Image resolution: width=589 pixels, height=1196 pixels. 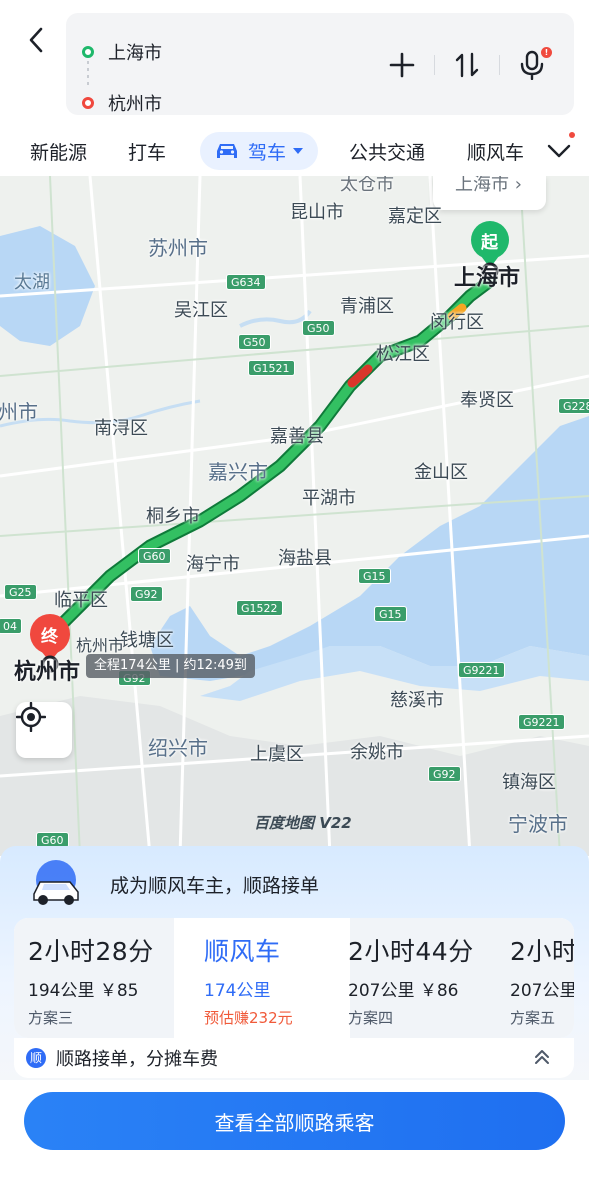 I want to click on map-label: 嘉定区, so click(x=415, y=216).